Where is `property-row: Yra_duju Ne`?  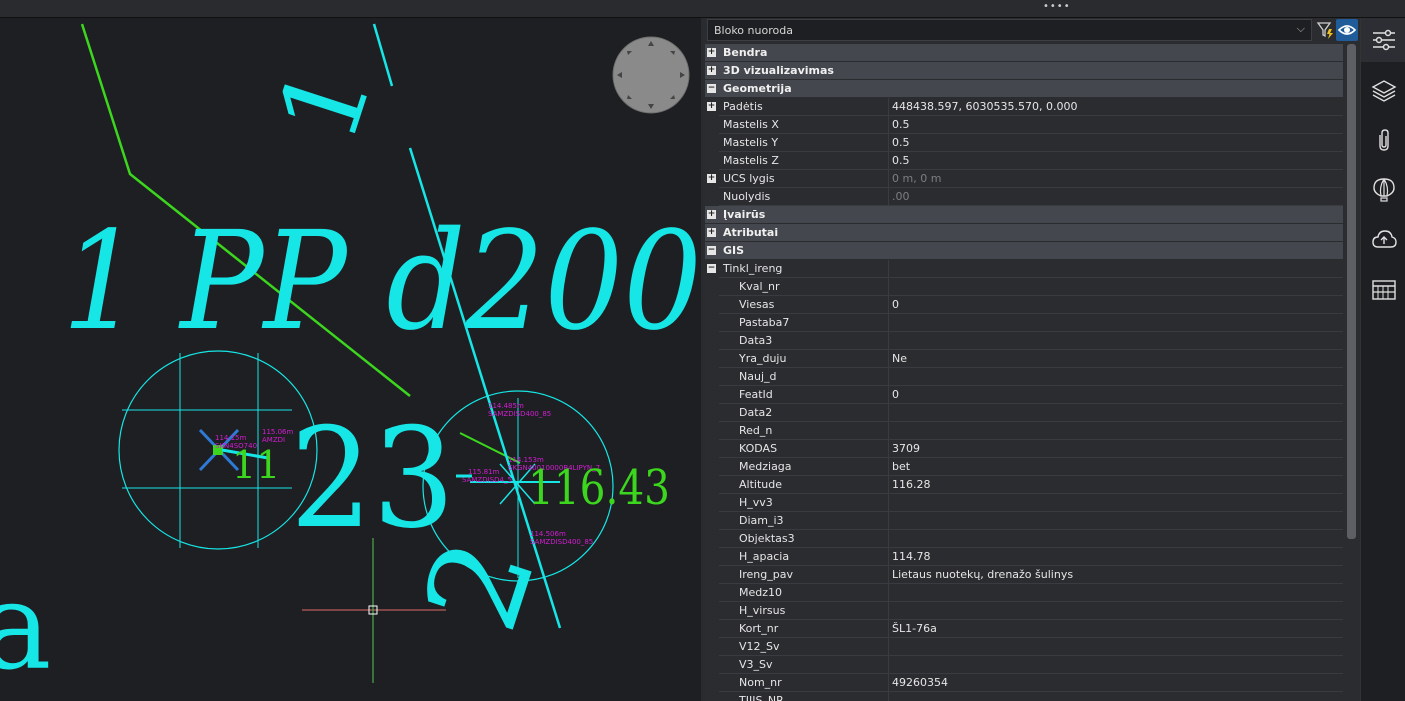
property-row: Yra_duju Ne is located at coordinates (1024, 359).